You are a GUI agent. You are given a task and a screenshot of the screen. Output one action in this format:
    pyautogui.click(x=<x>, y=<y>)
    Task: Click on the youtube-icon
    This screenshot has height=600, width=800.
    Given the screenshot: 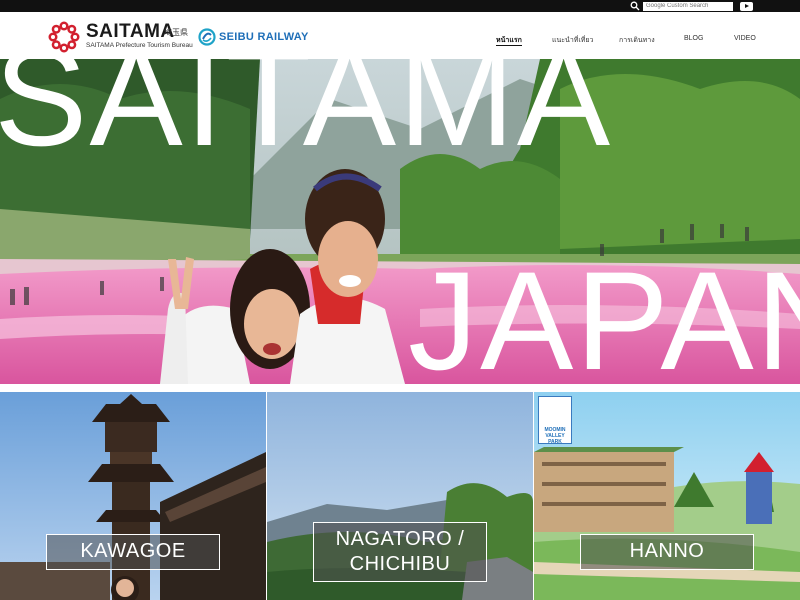 What is the action you would take?
    pyautogui.click(x=746, y=6)
    